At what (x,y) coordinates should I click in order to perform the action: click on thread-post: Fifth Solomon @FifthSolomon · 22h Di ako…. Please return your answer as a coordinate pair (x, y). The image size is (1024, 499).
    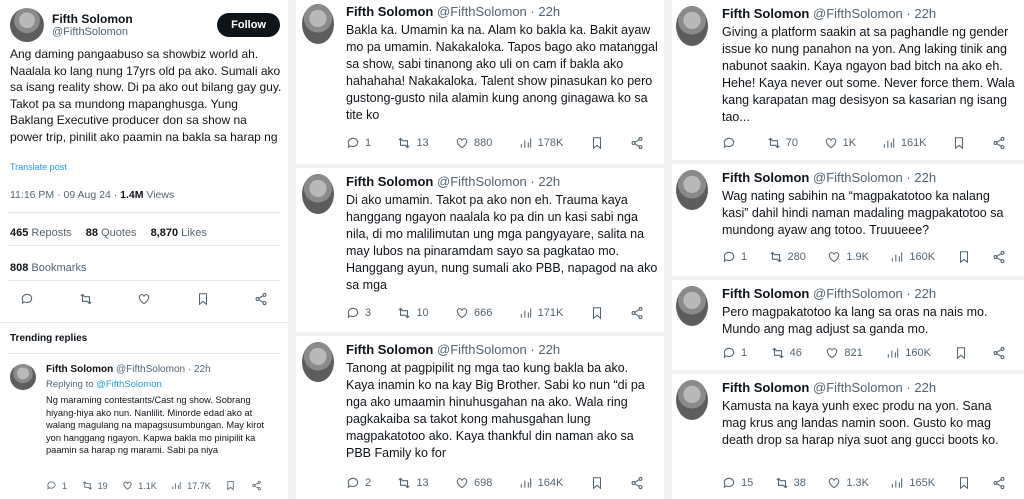
    Looking at the image, I should click on (480, 250).